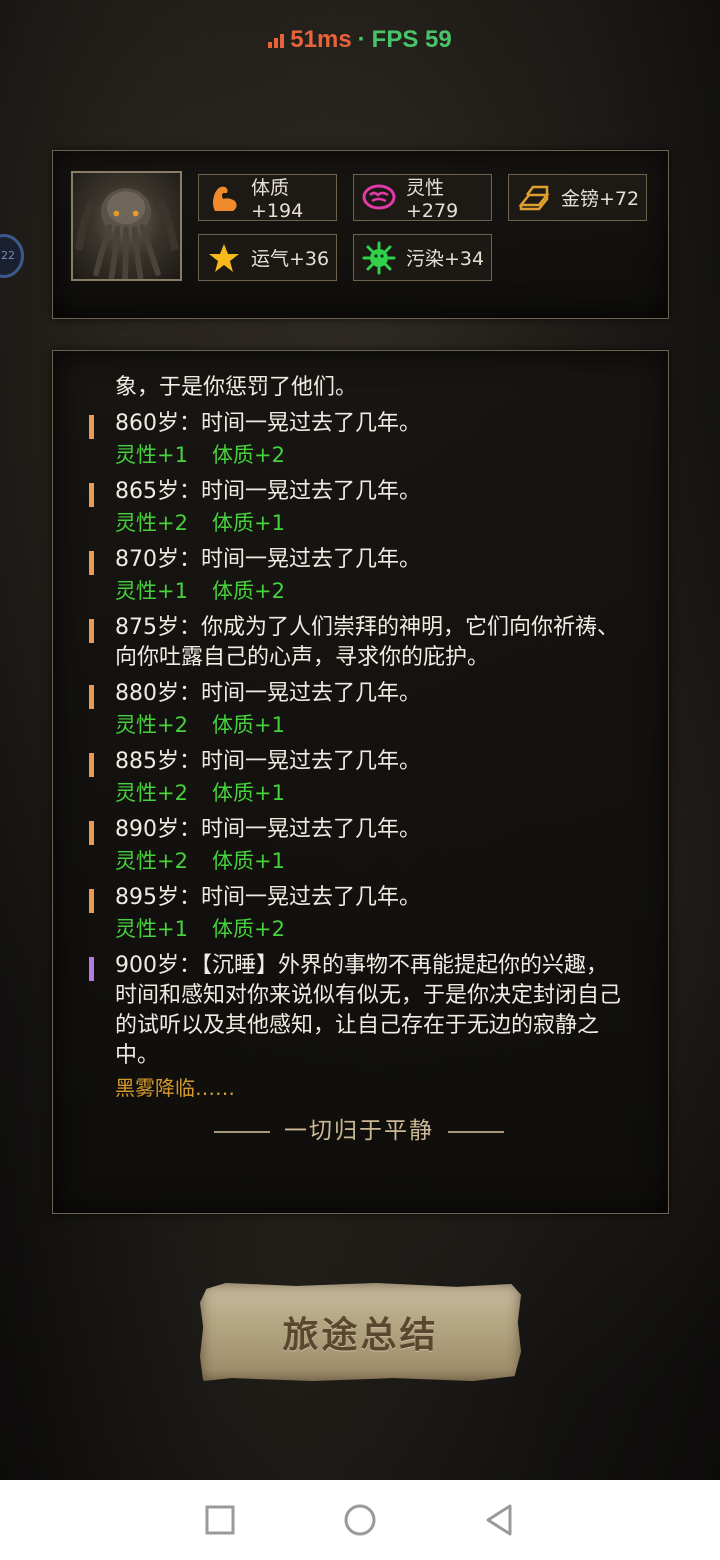 The height and width of the screenshot is (1560, 720). I want to click on back-button, so click(500, 1520).